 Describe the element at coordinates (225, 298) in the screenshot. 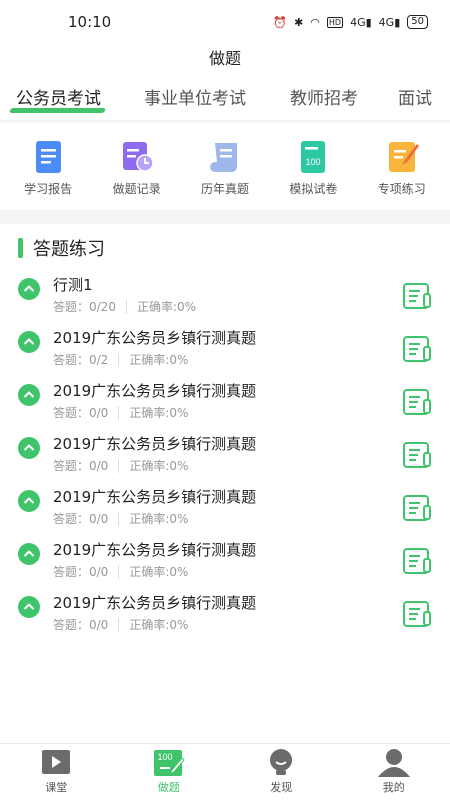

I see `list-item: 行测1 答题：0/20 正确率:0%` at that location.